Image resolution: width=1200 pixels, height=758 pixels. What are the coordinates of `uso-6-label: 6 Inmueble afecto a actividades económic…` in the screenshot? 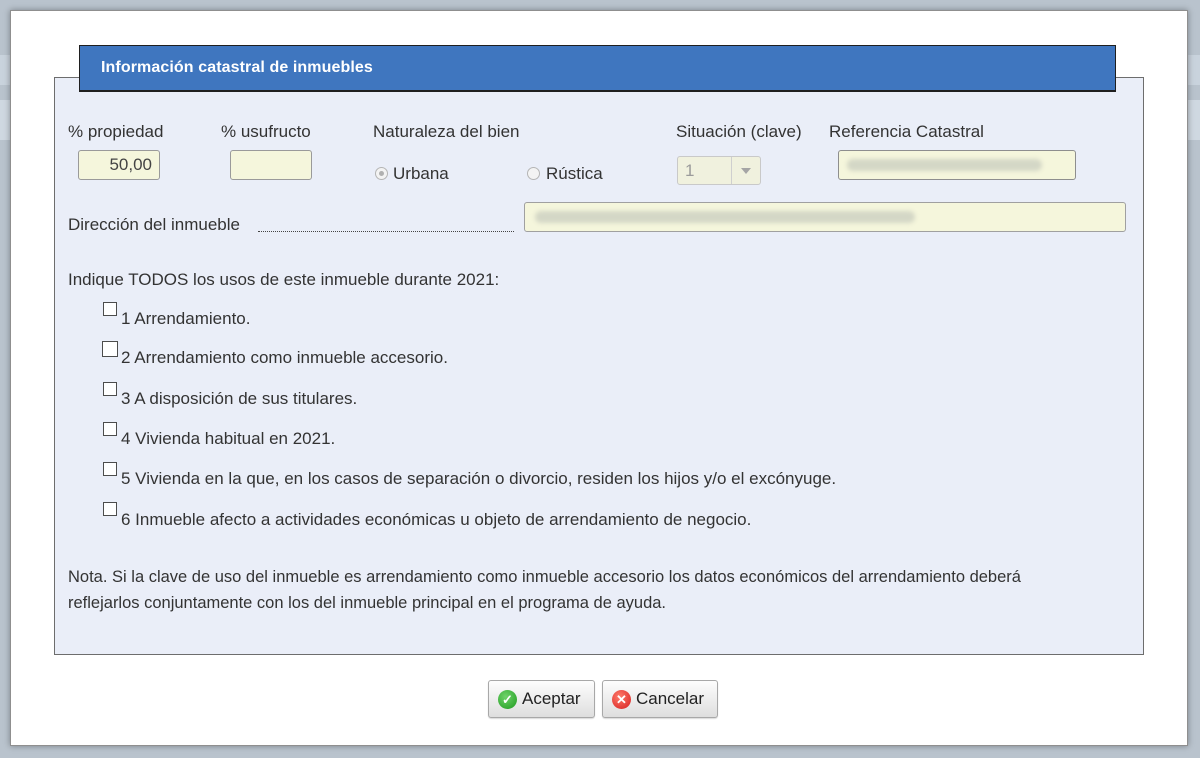 It's located at (436, 519).